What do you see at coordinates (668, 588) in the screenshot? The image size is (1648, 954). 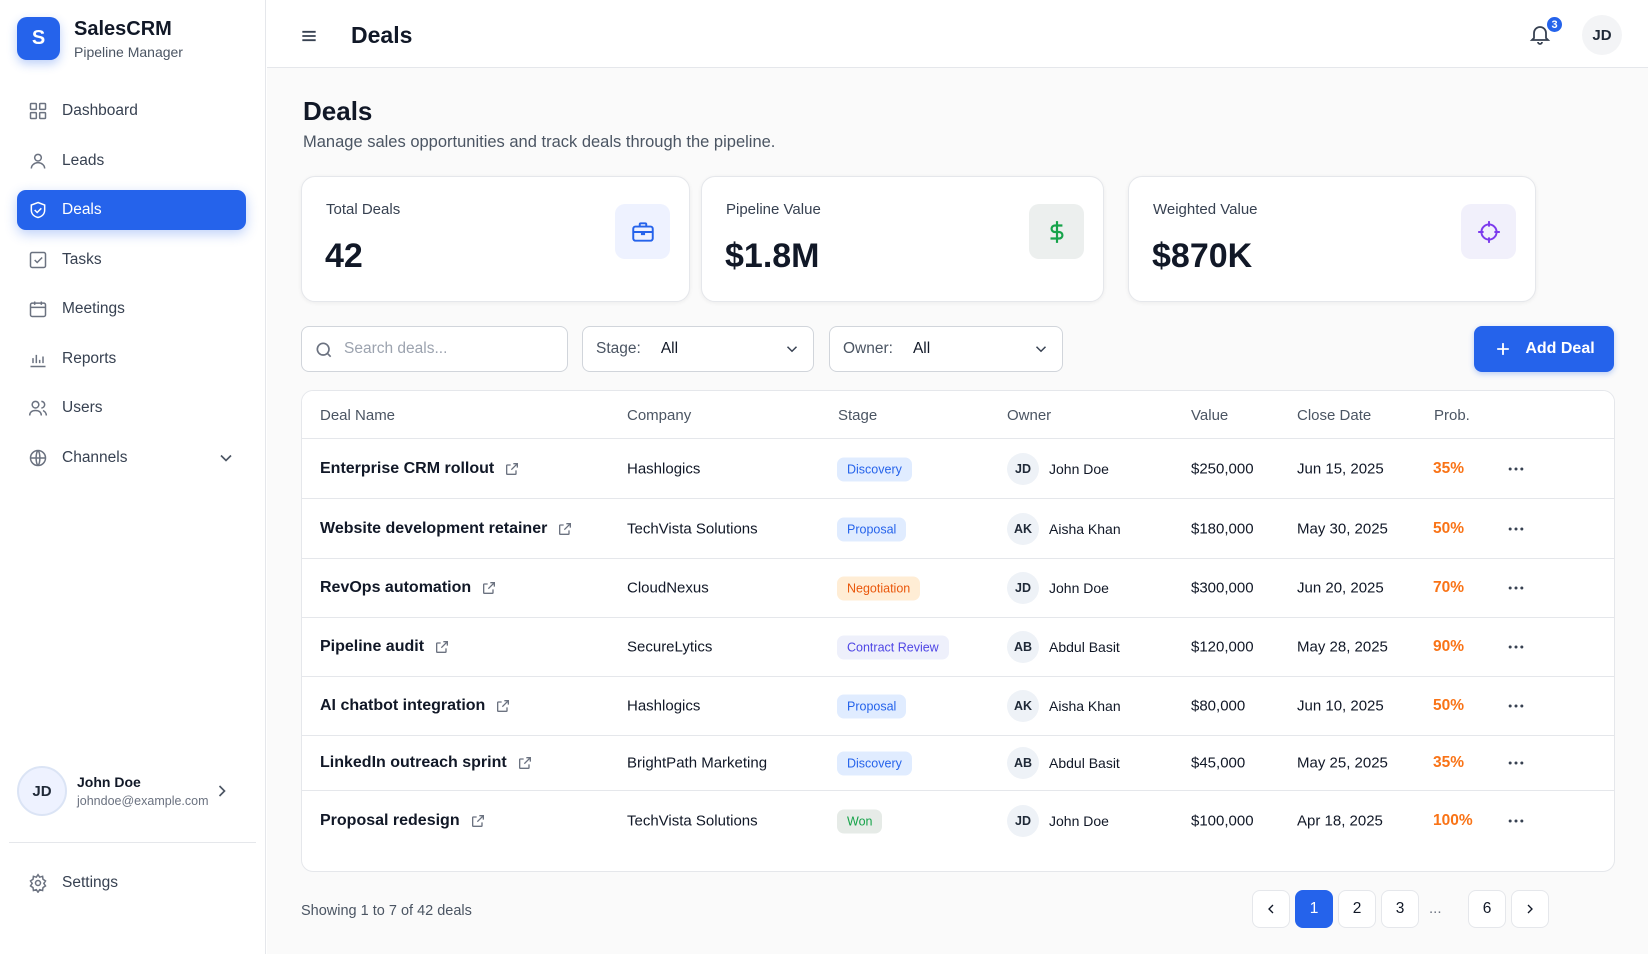 I see `deal-company: CloudNexus` at bounding box center [668, 588].